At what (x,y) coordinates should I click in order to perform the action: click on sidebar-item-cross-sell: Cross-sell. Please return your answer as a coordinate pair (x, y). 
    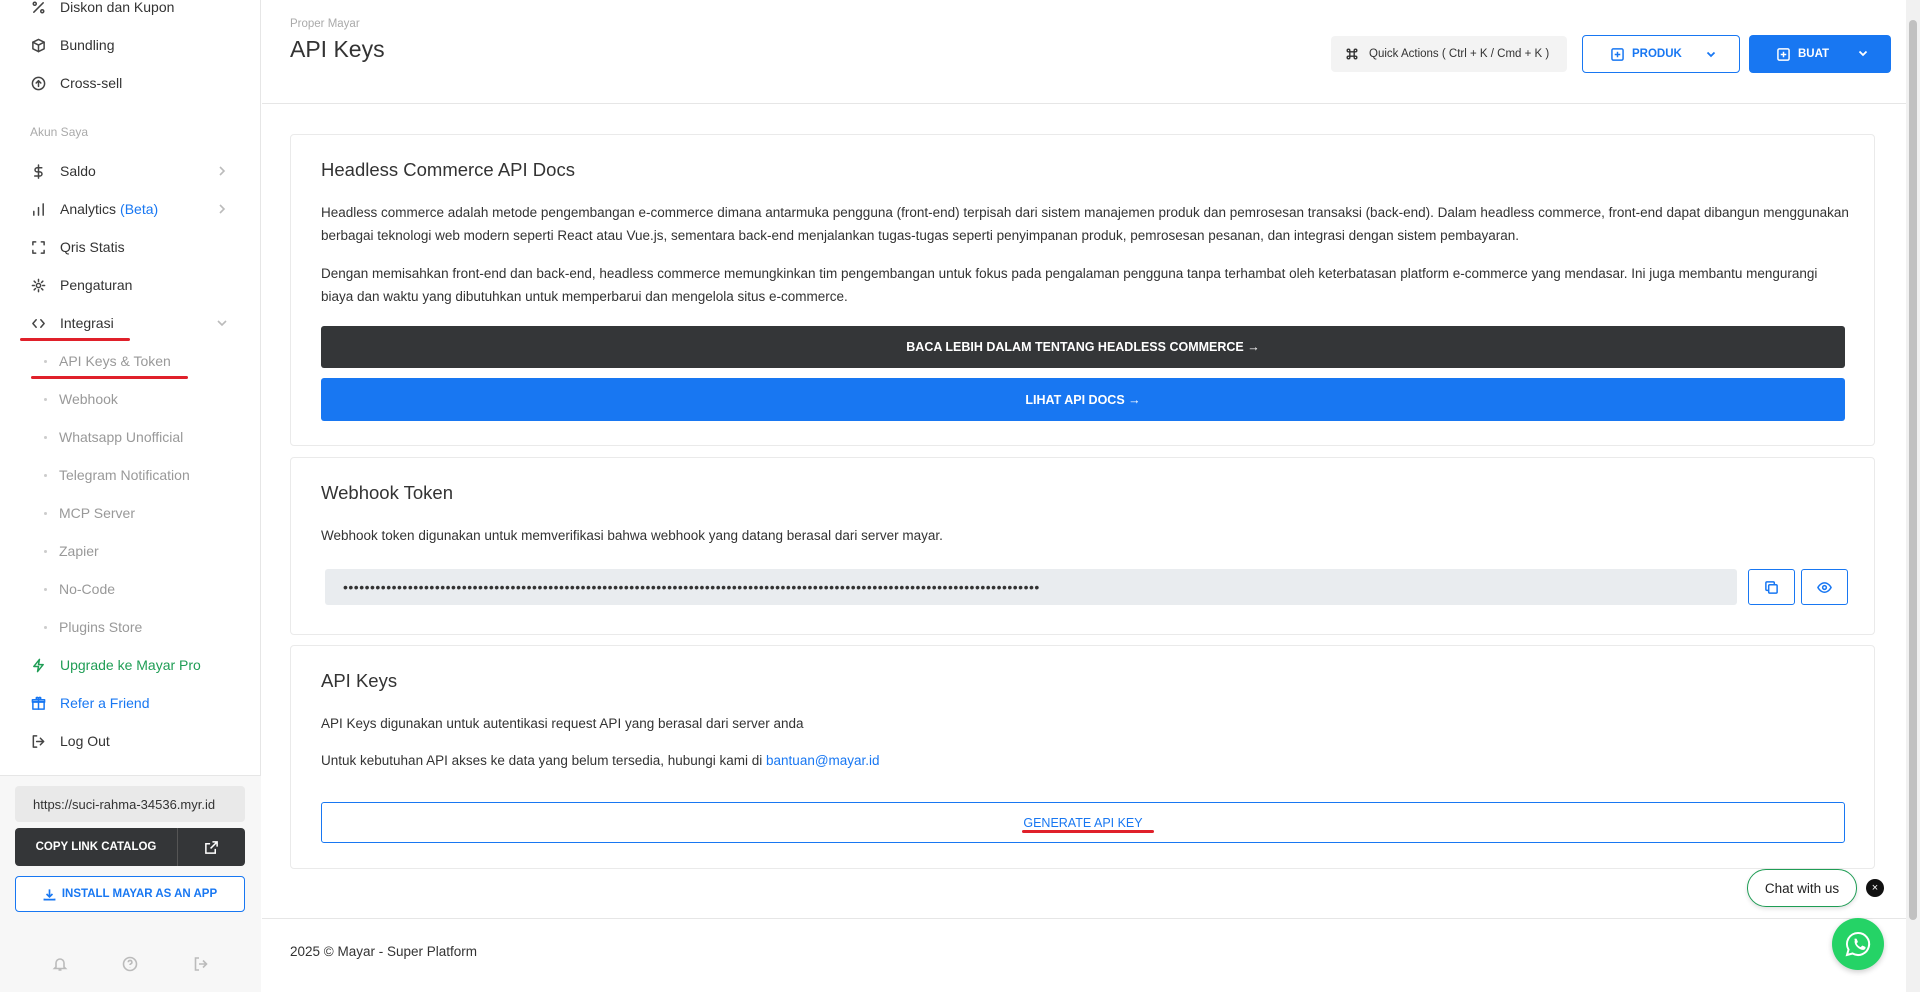
    Looking at the image, I should click on (130, 83).